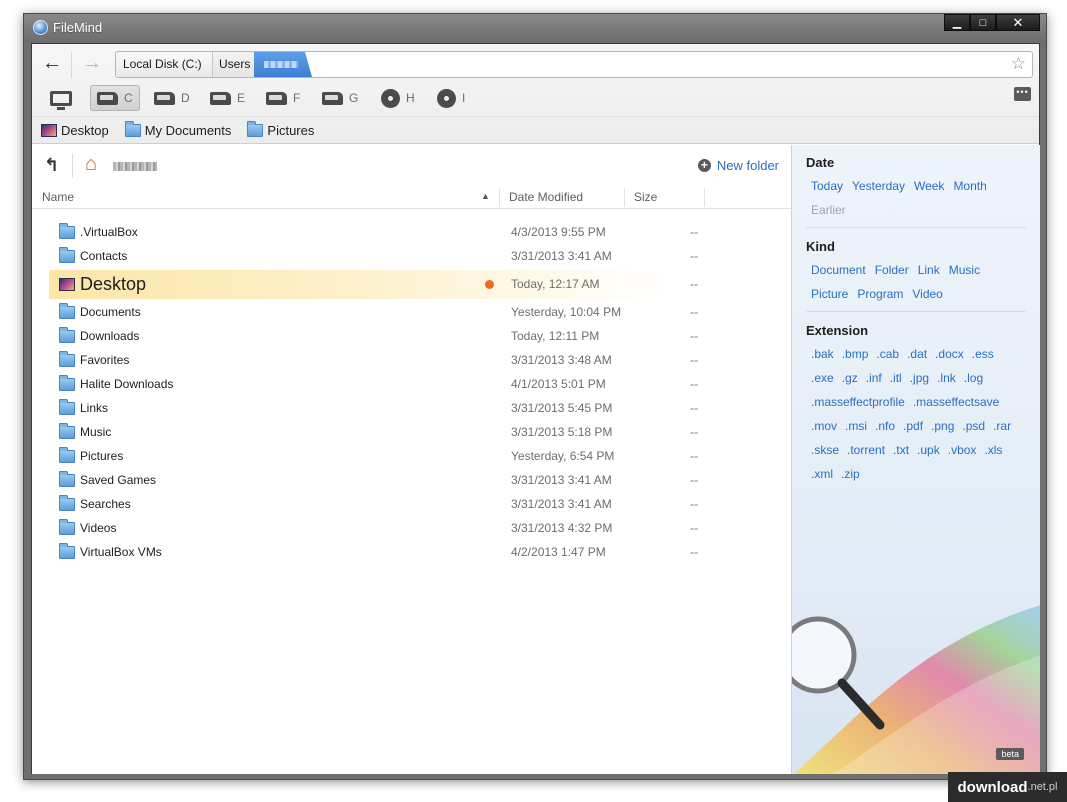 This screenshot has width=1067, height=802. Describe the element at coordinates (164, 64) in the screenshot. I see `breadcrumb-local-disk: Local Disk (C:)` at that location.